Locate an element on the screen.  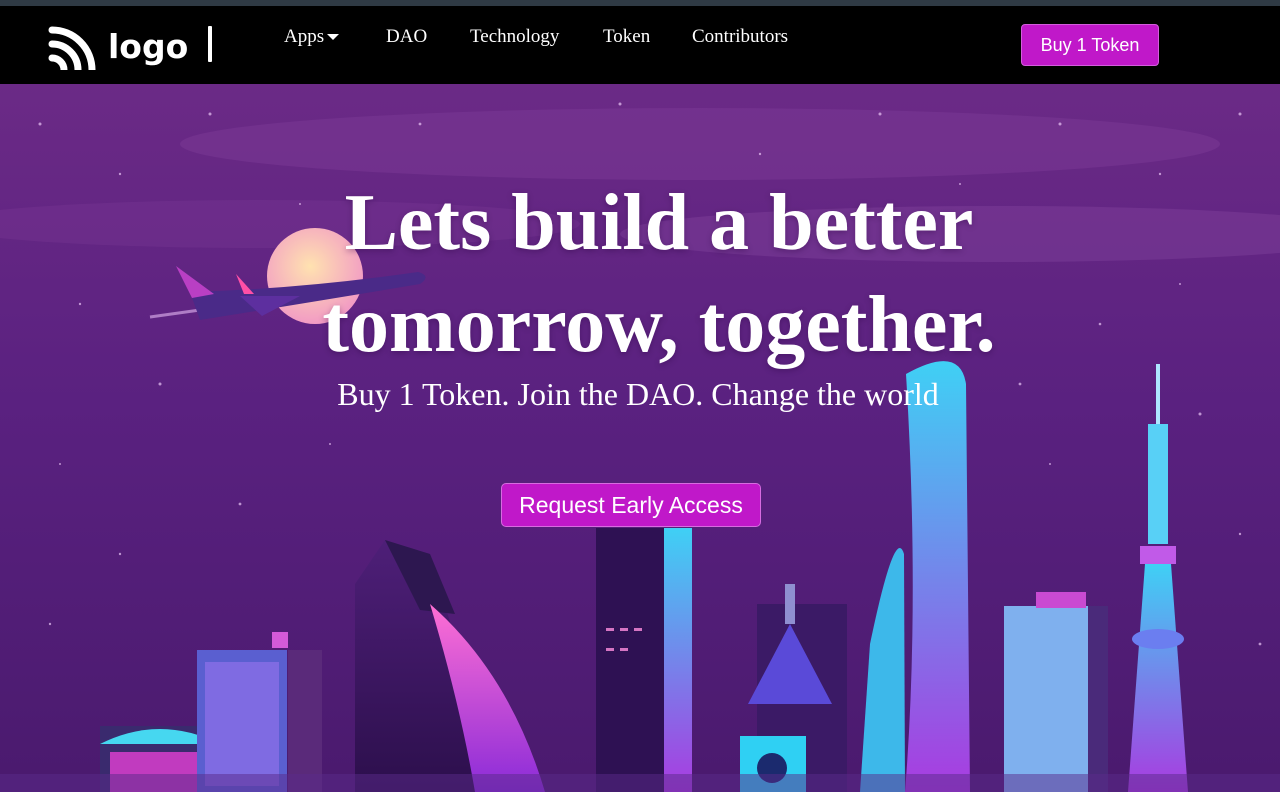
nav-item-dao: DAO is located at coordinates (428, 37).